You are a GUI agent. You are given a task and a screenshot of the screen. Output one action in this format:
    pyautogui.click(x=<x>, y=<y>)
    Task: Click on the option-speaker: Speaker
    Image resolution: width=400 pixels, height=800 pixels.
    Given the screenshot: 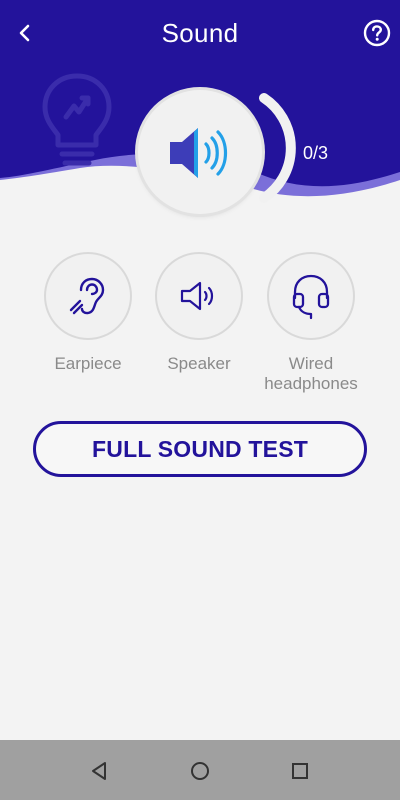 What is the action you would take?
    pyautogui.click(x=199, y=313)
    